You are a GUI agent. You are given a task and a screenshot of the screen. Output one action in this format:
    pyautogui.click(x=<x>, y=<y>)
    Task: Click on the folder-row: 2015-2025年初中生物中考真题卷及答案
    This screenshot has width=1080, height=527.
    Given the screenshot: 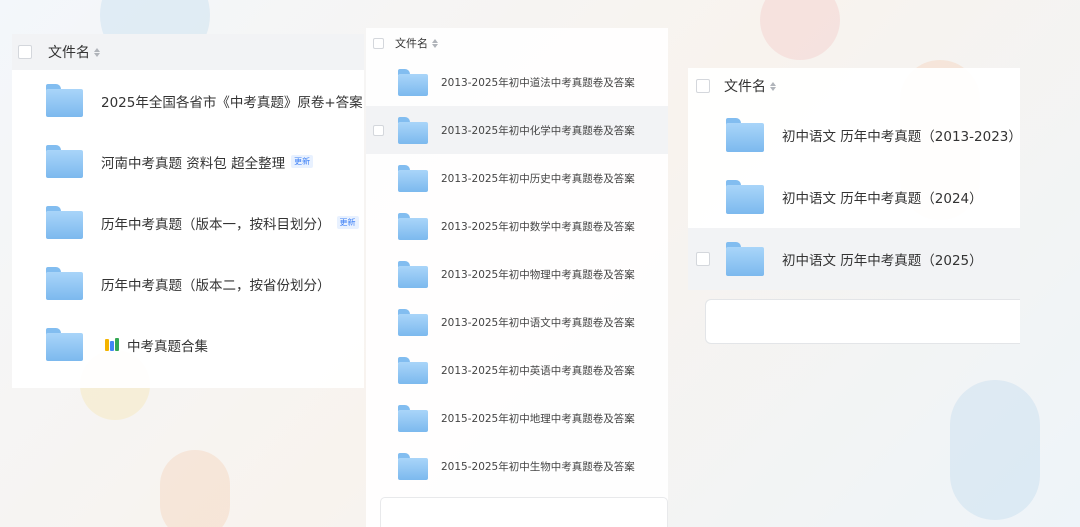 What is the action you would take?
    pyautogui.click(x=517, y=466)
    